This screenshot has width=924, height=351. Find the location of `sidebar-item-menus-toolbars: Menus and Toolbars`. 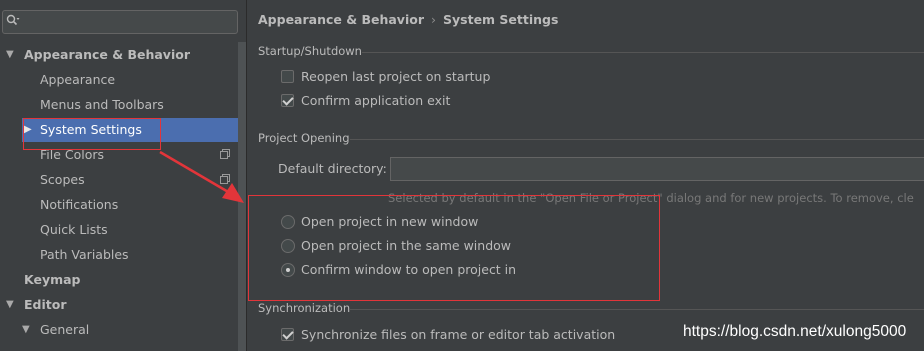

sidebar-item-menus-toolbars: Menus and Toolbars is located at coordinates (118, 105).